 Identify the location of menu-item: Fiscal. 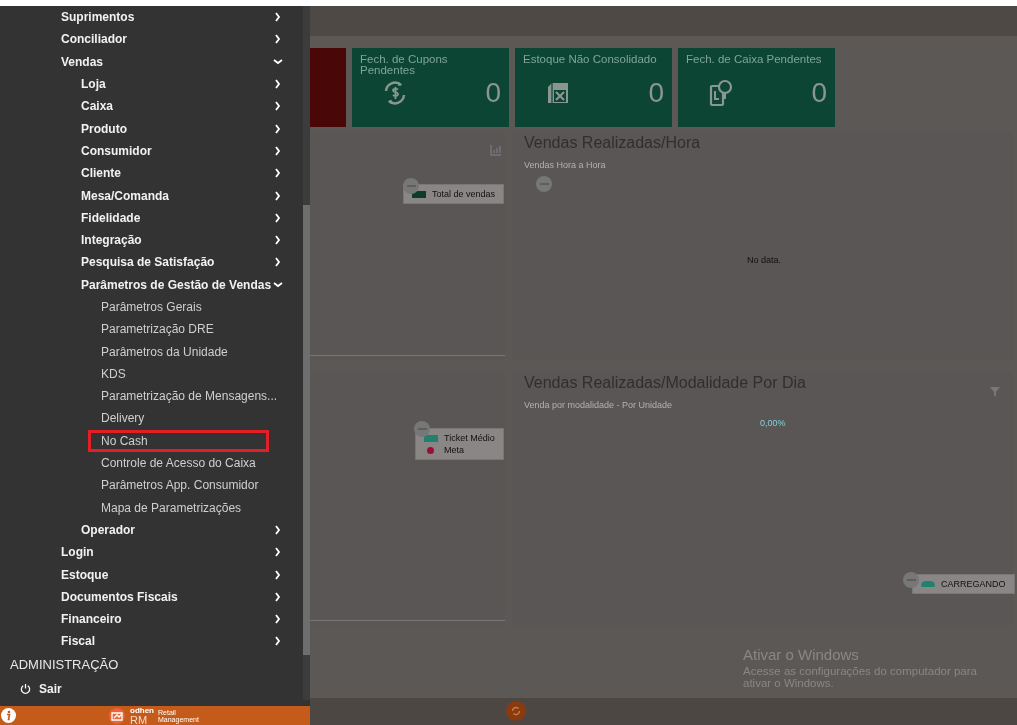
(182, 641).